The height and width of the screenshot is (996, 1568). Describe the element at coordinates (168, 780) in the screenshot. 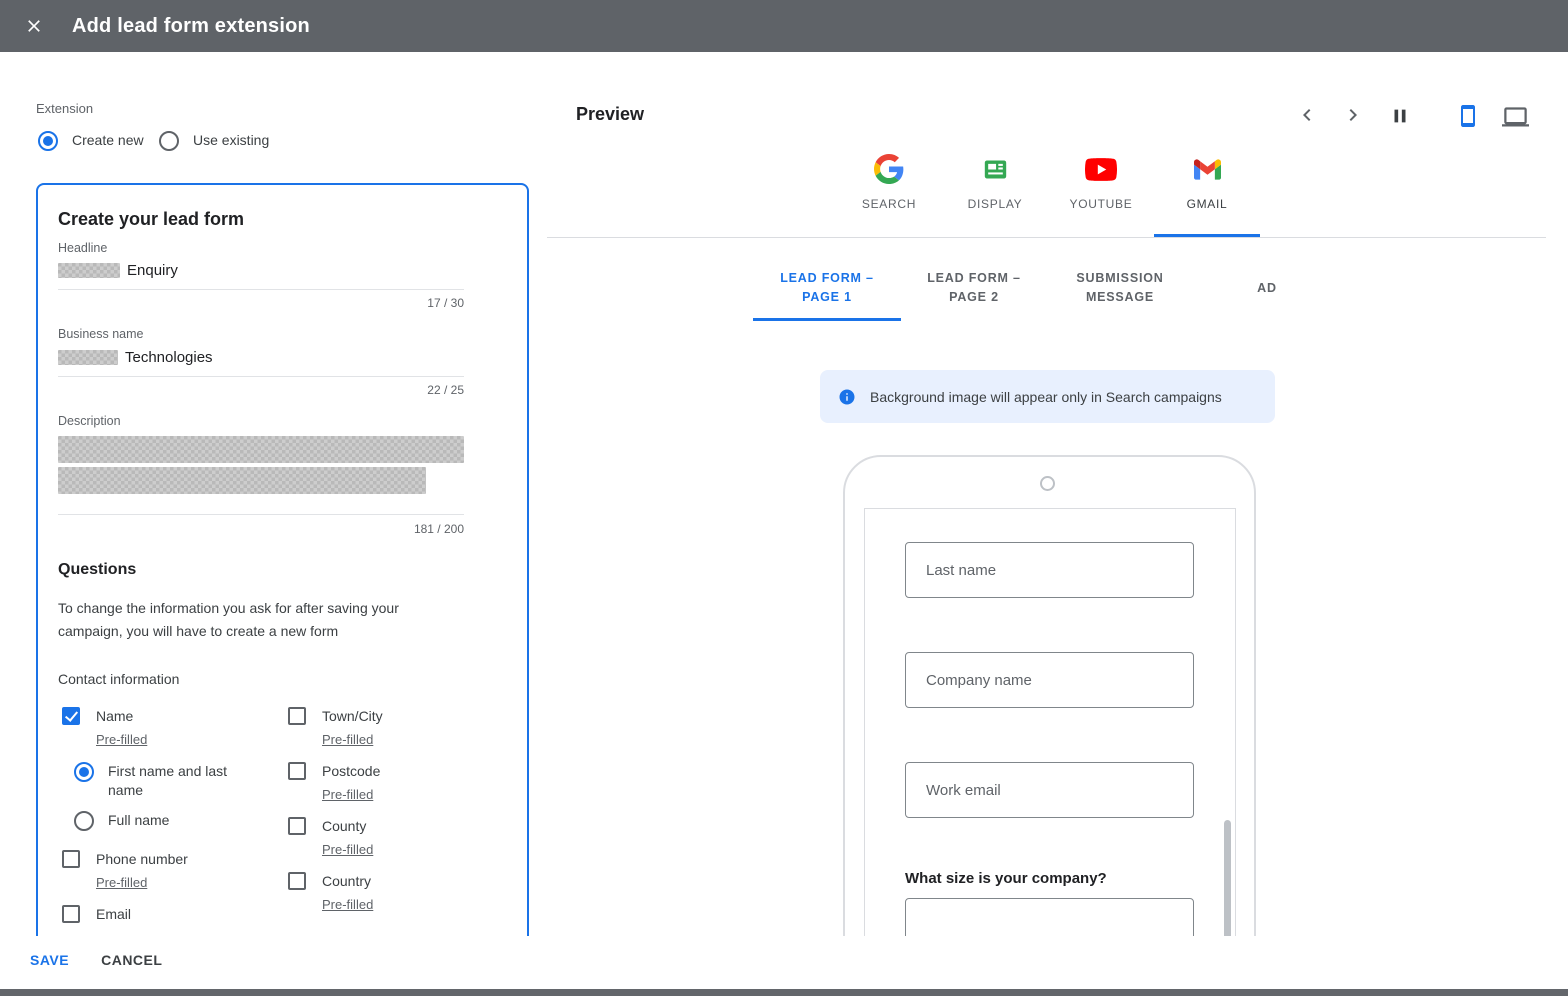

I see `radio-first-last-label: First name and last name` at that location.